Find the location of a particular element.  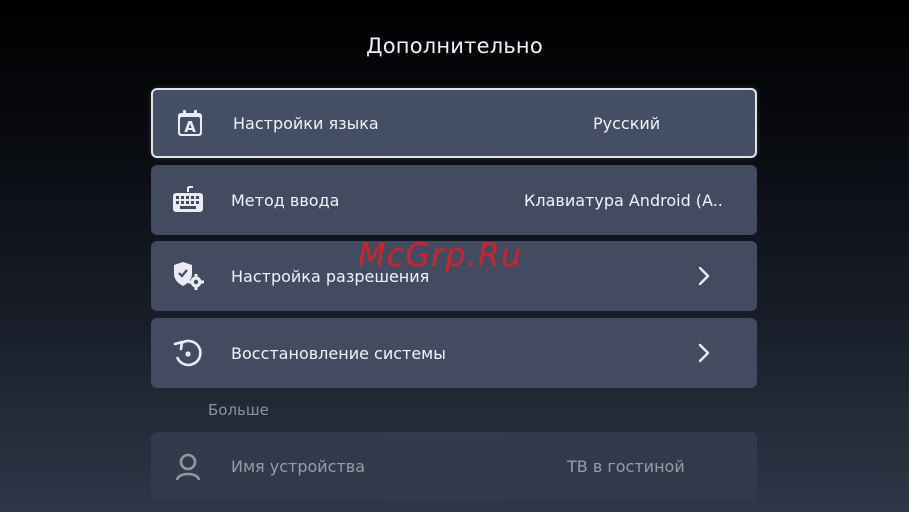

svg-text: A is located at coordinates (190, 127).